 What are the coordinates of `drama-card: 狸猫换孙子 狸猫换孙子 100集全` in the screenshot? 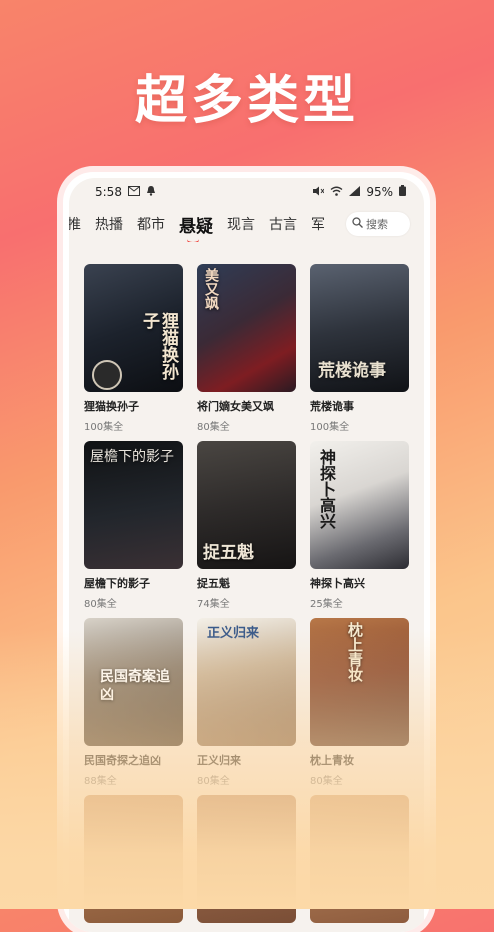 It's located at (133, 348).